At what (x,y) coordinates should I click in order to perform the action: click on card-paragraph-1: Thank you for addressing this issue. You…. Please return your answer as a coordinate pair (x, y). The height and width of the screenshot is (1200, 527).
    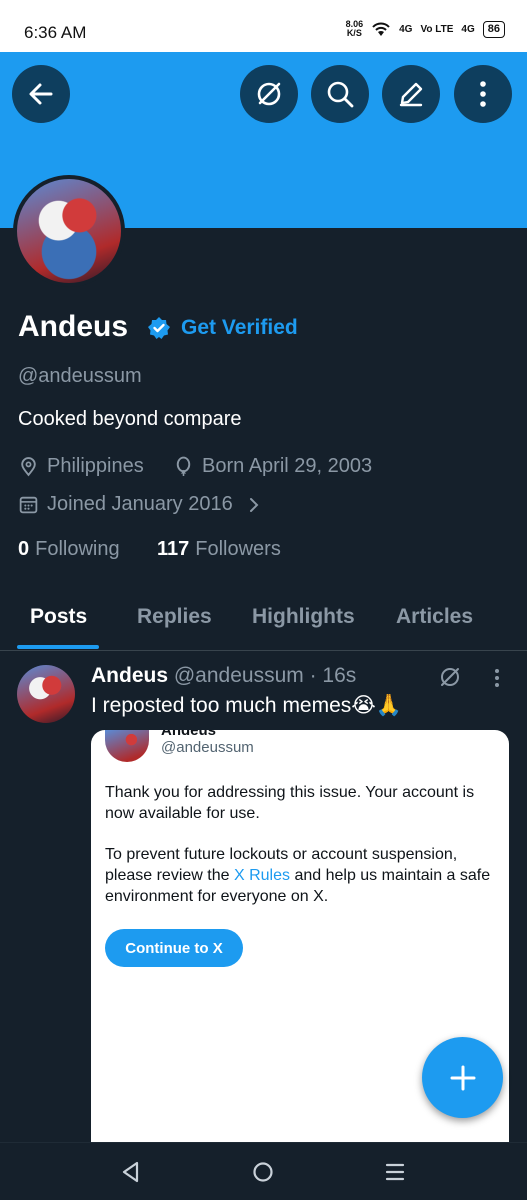
    Looking at the image, I should click on (290, 803).